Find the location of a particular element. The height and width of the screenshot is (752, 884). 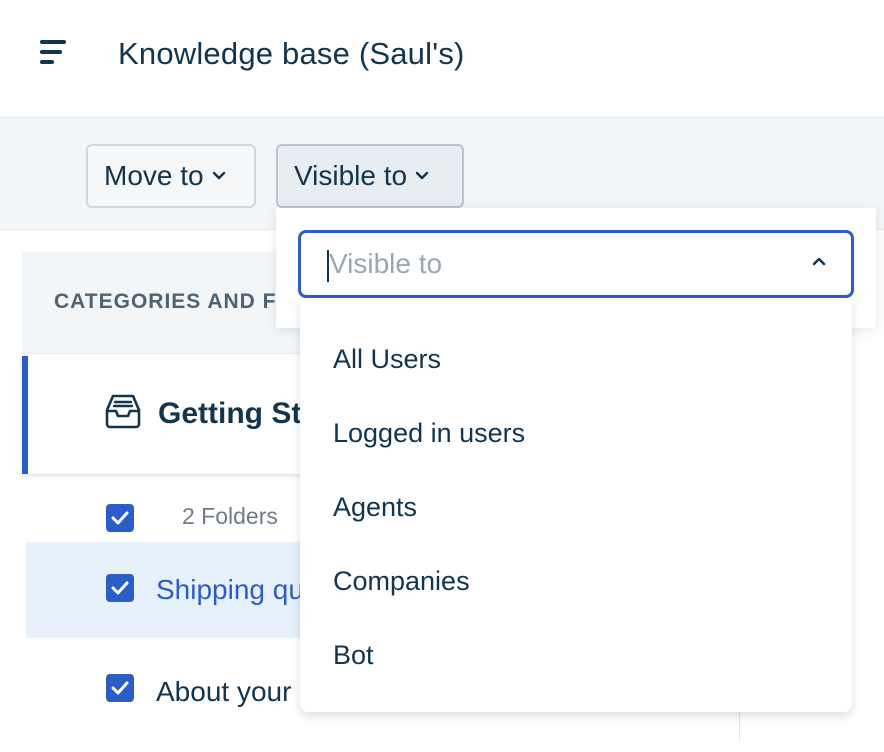

option-all-users: All Users is located at coordinates (576, 359).